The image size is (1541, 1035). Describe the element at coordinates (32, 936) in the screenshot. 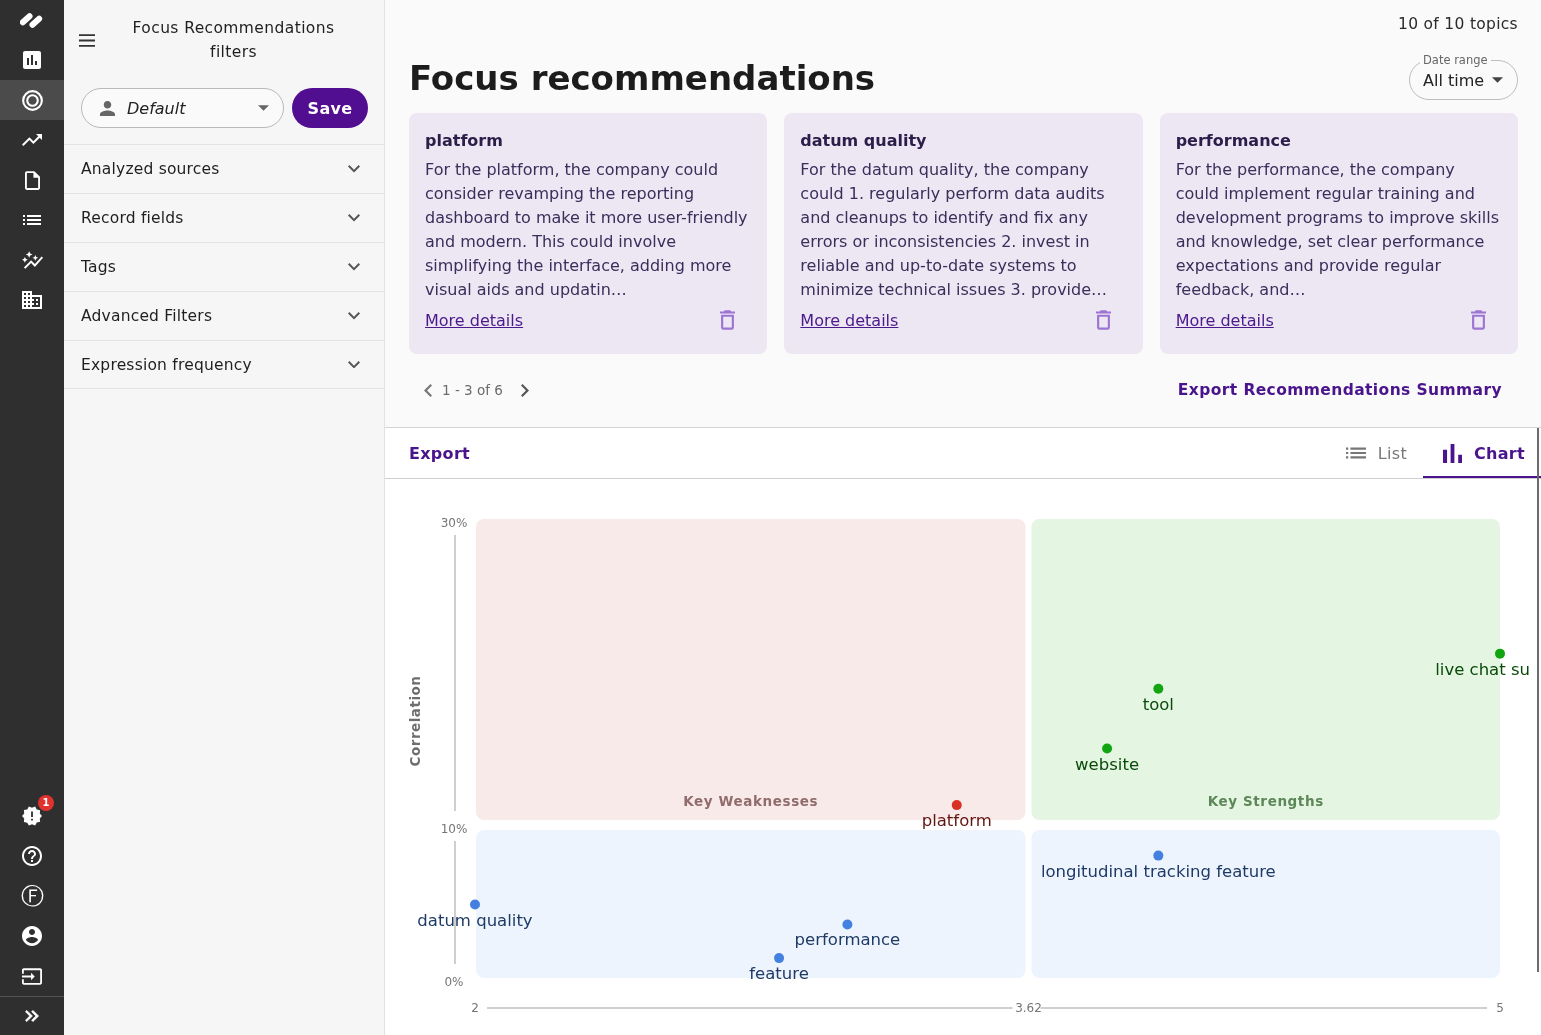

I see `account-icon` at that location.